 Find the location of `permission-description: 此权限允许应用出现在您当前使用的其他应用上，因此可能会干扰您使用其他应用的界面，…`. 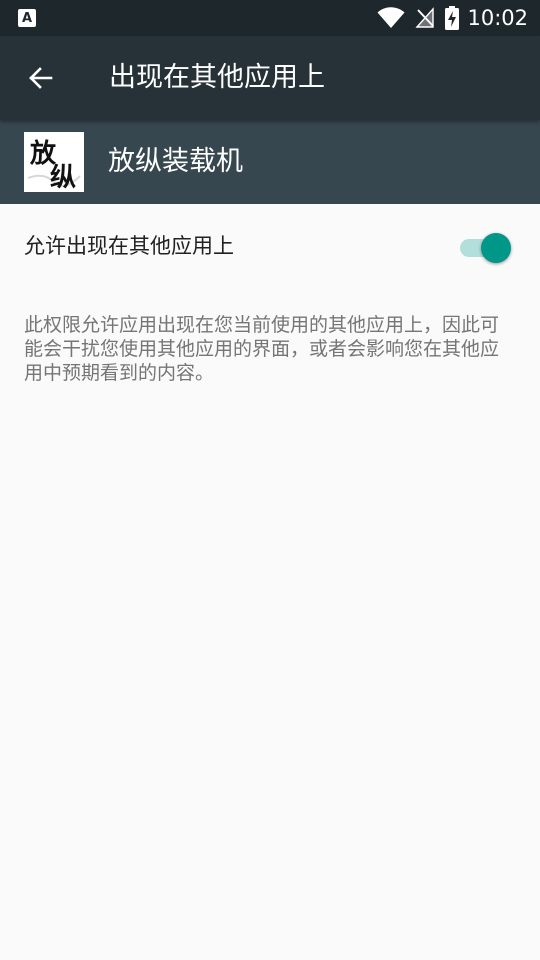

permission-description: 此权限允许应用出现在您当前使用的其他应用上，因此可能会干扰您使用其他应用的界面，… is located at coordinates (262, 349).